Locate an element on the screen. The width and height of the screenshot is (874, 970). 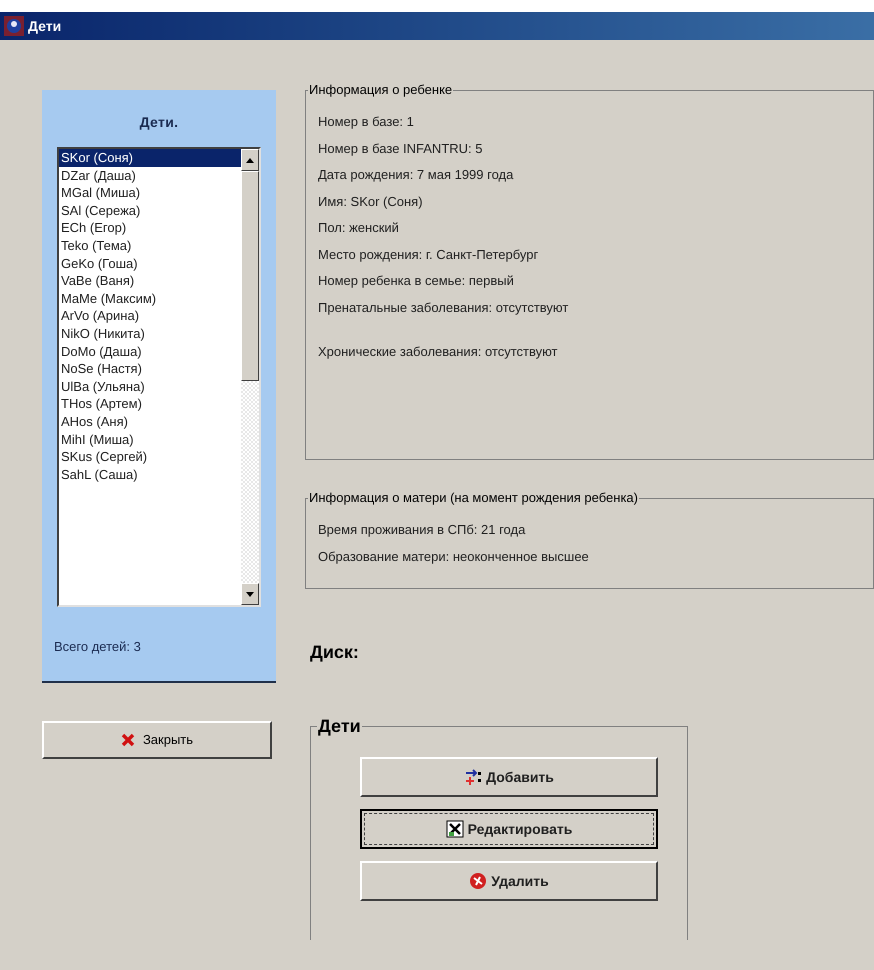
list-item: SKor (Соня) is located at coordinates (150, 158).